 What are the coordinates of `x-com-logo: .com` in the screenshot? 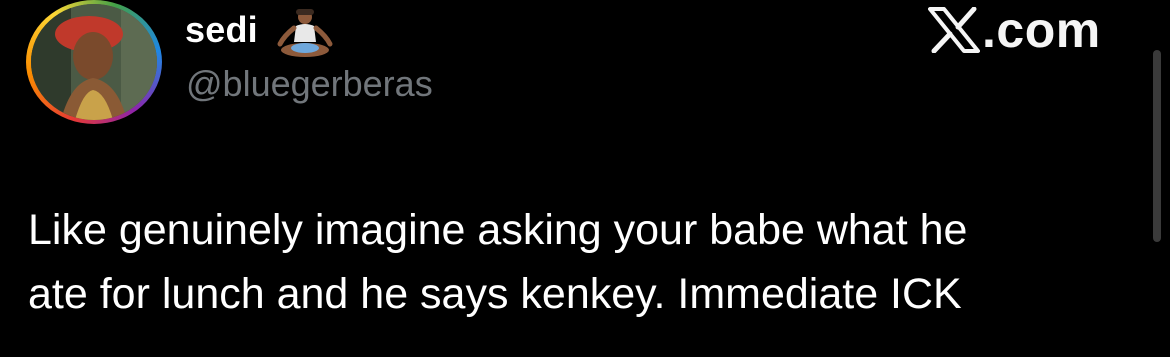 It's located at (1014, 30).